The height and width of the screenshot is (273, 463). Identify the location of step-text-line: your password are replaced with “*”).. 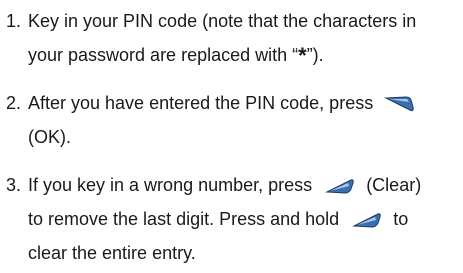
(176, 55).